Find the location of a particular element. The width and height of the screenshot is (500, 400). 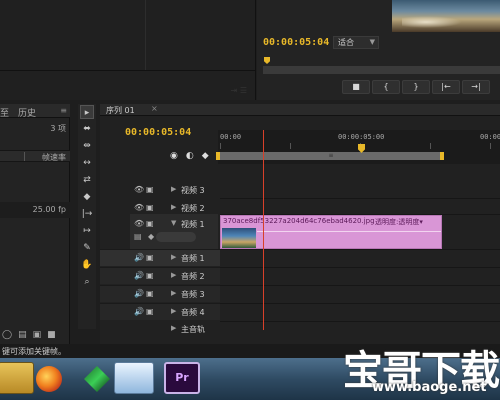

track-audio-3: 🔊 ▣ ▶ 音频 3 is located at coordinates (160, 293).